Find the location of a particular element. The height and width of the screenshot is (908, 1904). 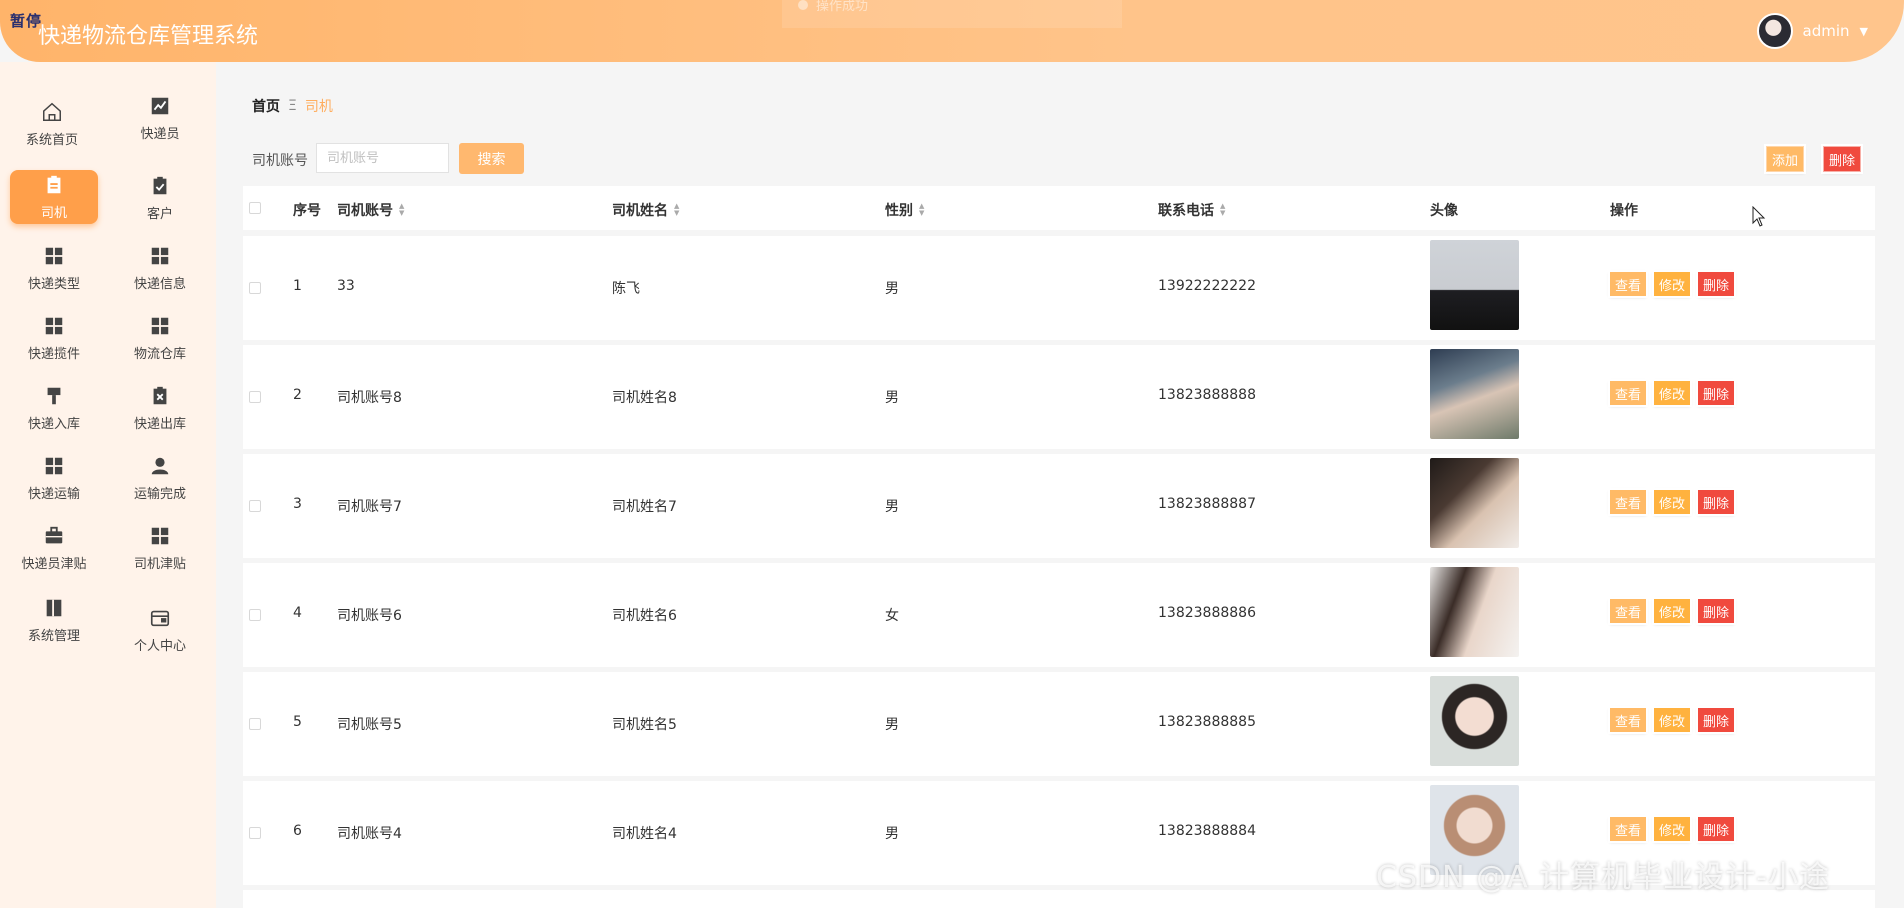

sidebar-item-driver: 司机 is located at coordinates (54, 197).